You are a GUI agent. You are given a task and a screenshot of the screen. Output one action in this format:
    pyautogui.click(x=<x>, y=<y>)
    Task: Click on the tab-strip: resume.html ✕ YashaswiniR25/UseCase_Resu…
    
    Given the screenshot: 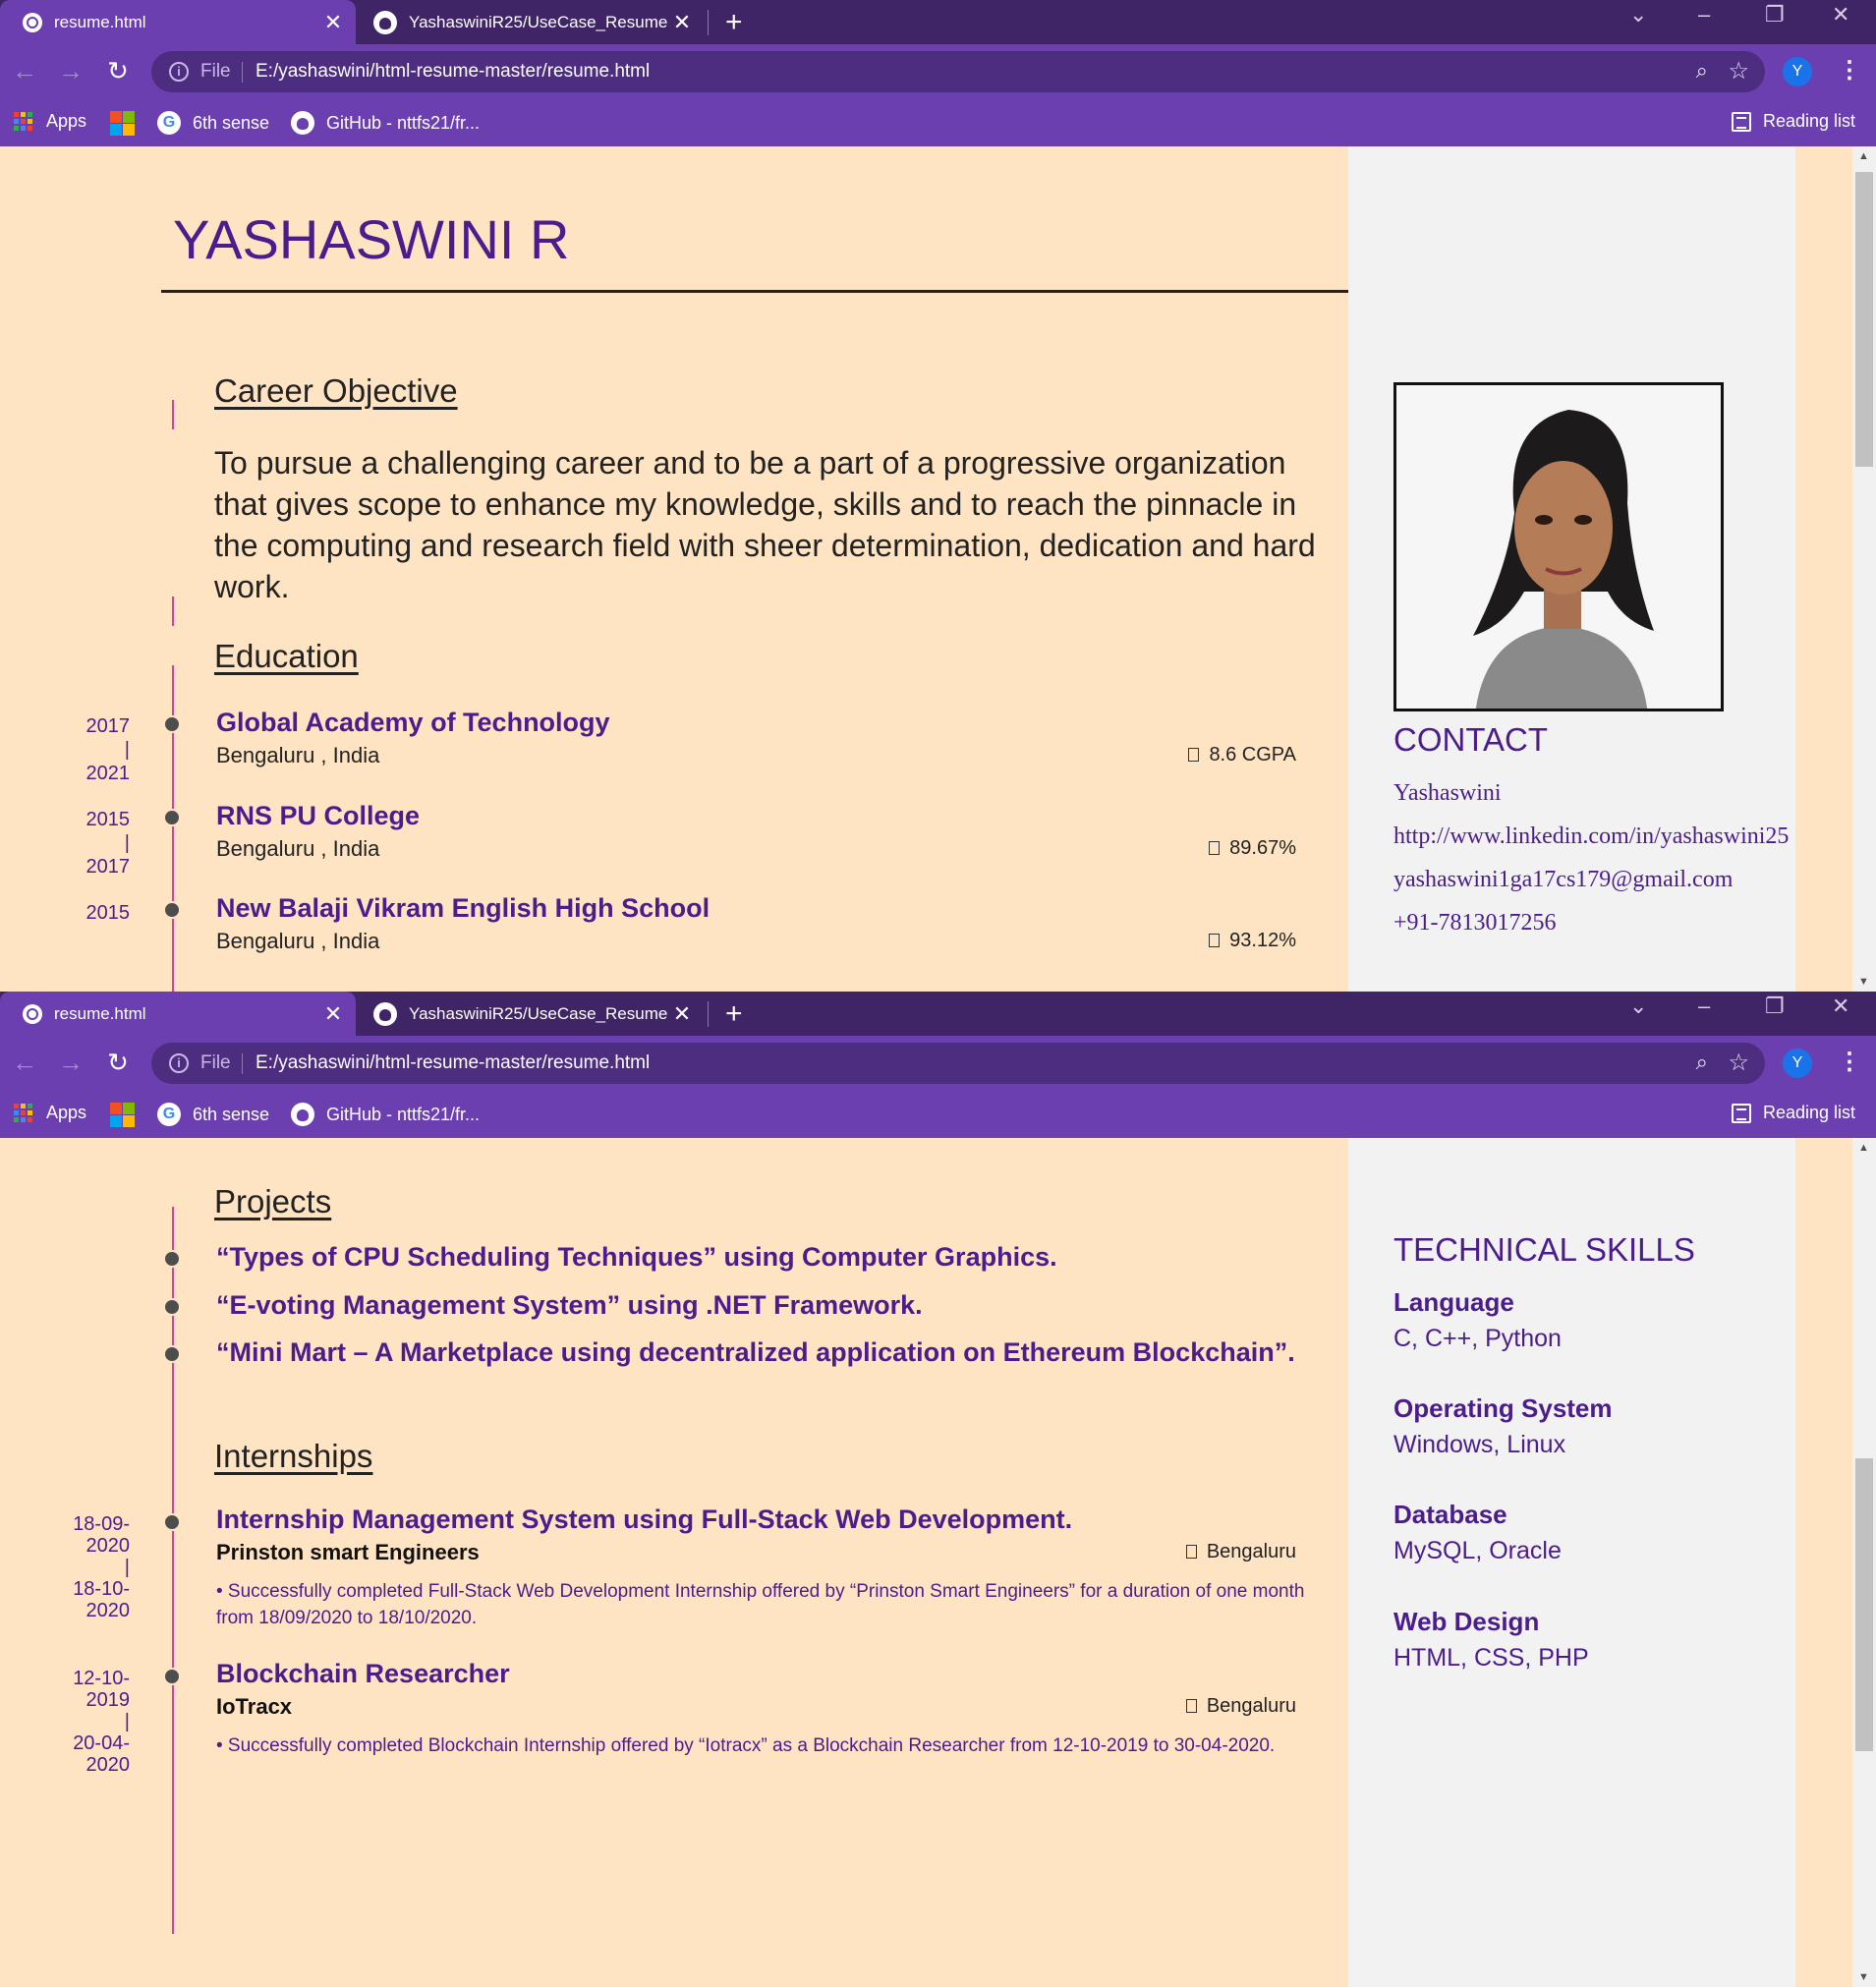 What is the action you would take?
    pyautogui.click(x=938, y=22)
    